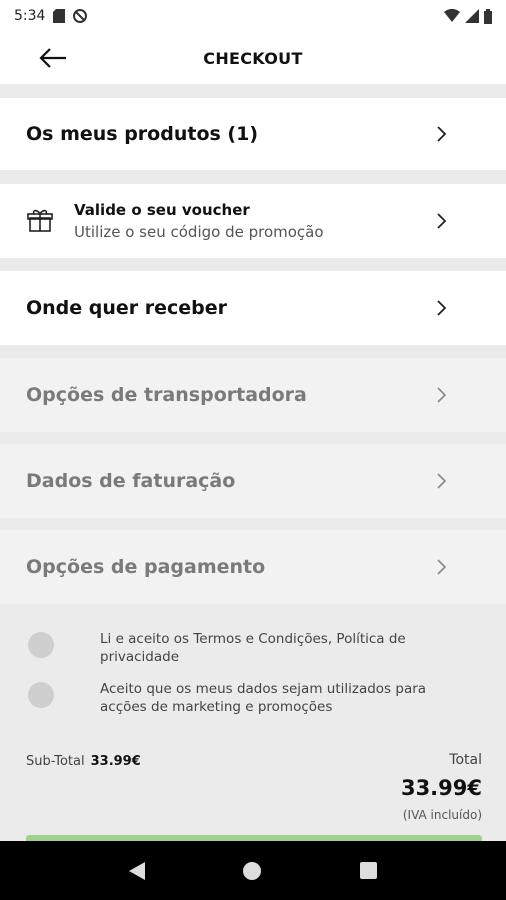 The height and width of the screenshot is (900, 506). I want to click on voucher-subtitle: Utilize o seu código de promoção, so click(199, 232).